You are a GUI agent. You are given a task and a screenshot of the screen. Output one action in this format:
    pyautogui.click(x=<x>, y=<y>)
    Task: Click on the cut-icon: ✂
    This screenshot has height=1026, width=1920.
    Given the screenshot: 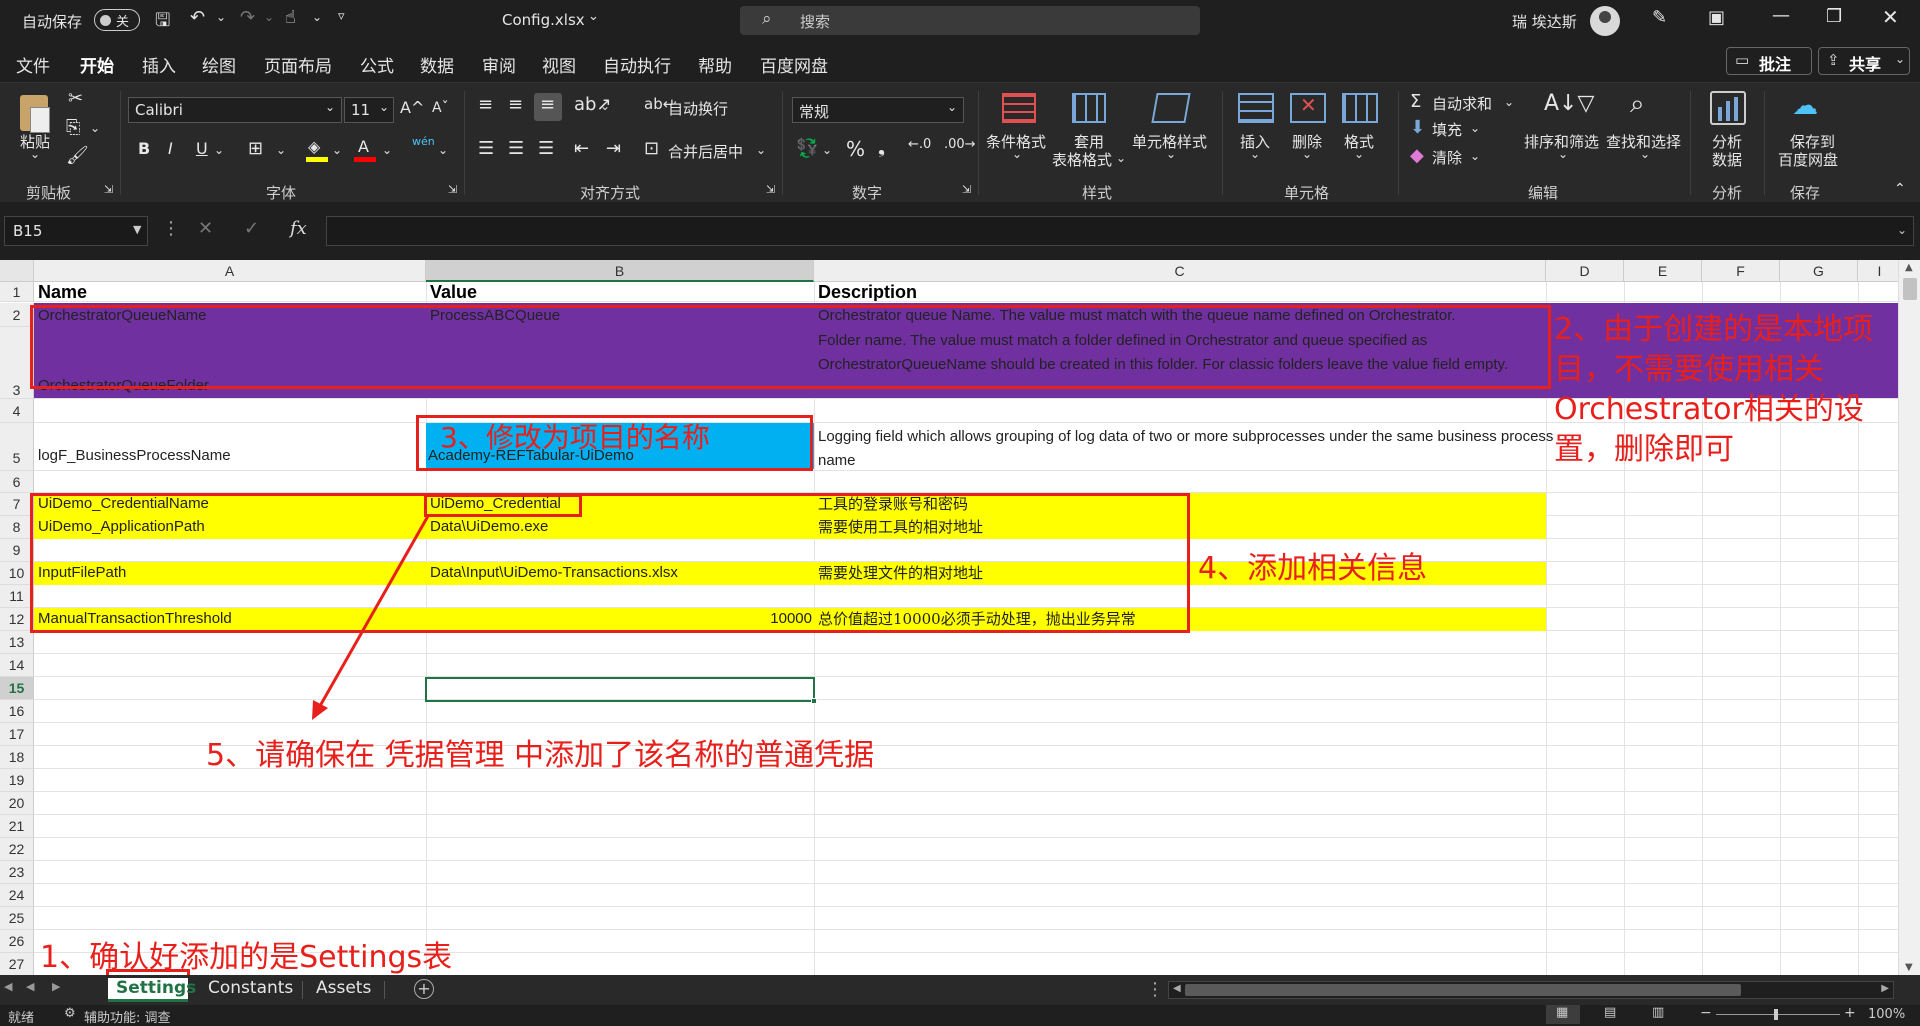 What is the action you would take?
    pyautogui.click(x=75, y=98)
    